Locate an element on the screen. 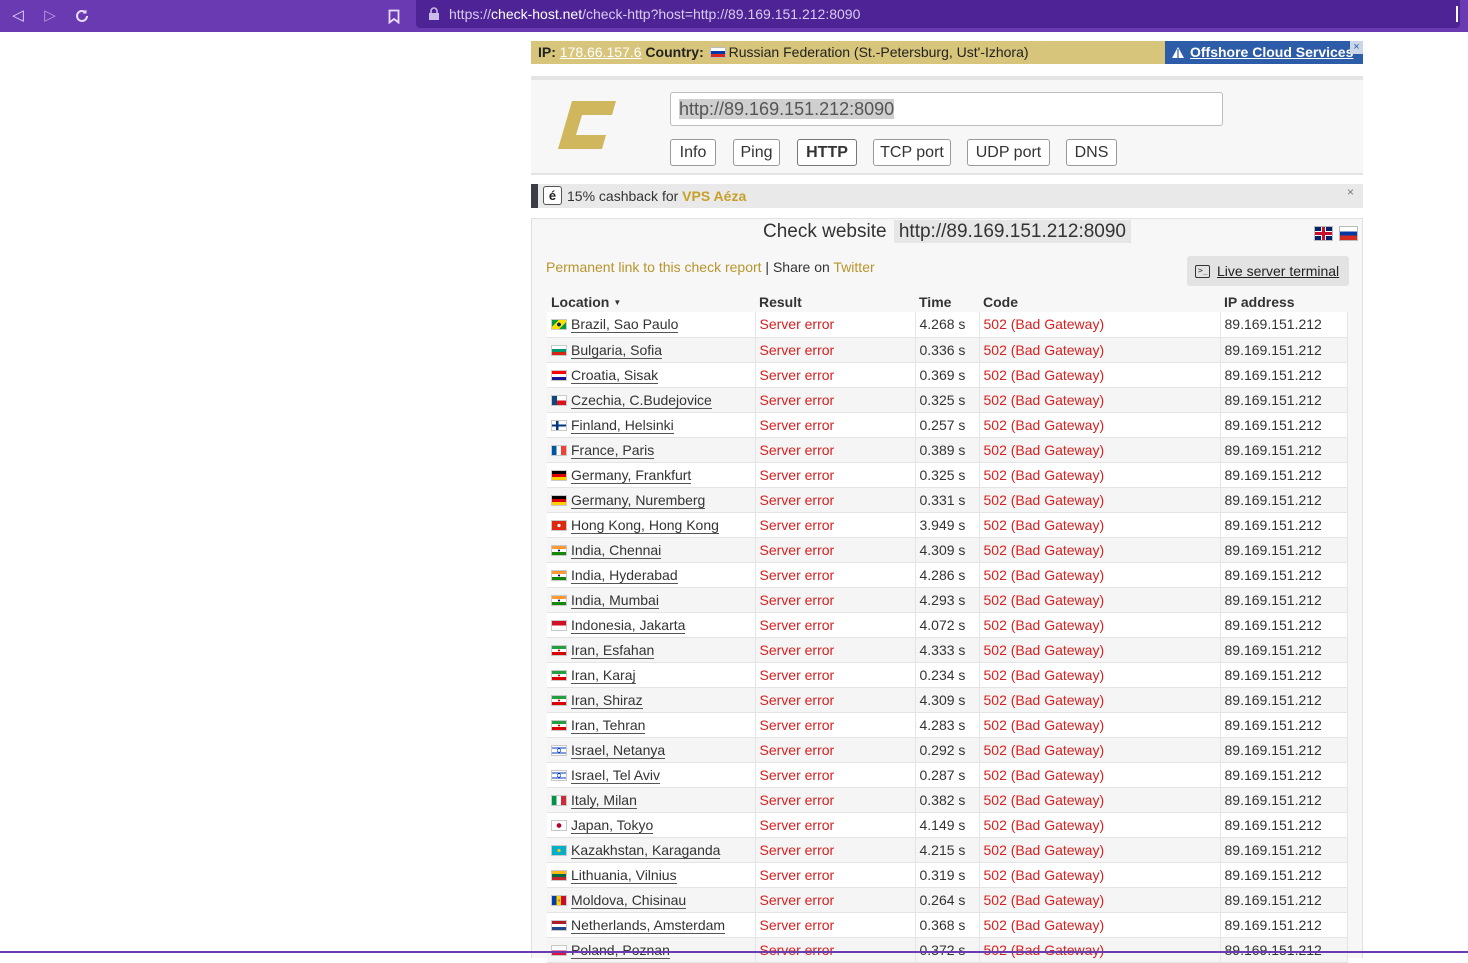  location-link: Bulgaria, Sofia is located at coordinates (617, 350).